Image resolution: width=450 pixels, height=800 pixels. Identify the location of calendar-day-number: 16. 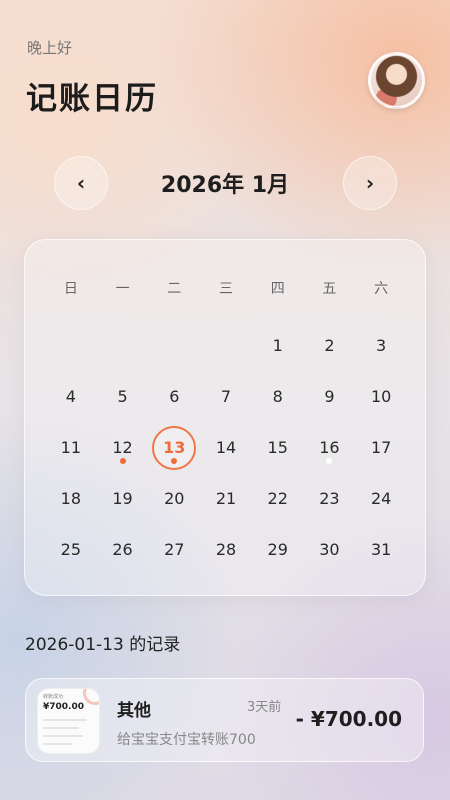
(329, 447).